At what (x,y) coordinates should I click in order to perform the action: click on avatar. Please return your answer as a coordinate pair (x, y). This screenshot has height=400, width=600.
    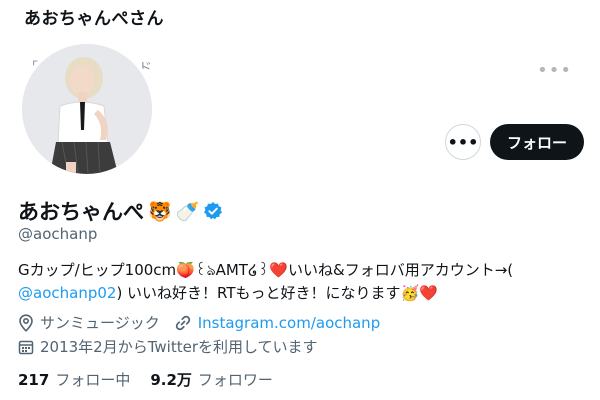
    Looking at the image, I should click on (87, 109).